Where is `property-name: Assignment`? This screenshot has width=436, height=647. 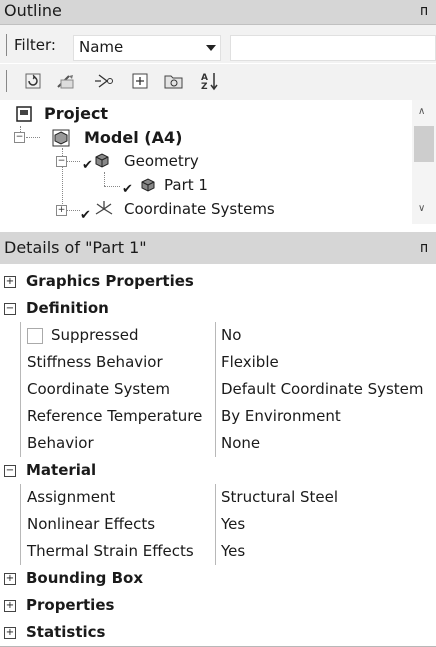 property-name: Assignment is located at coordinates (71, 497).